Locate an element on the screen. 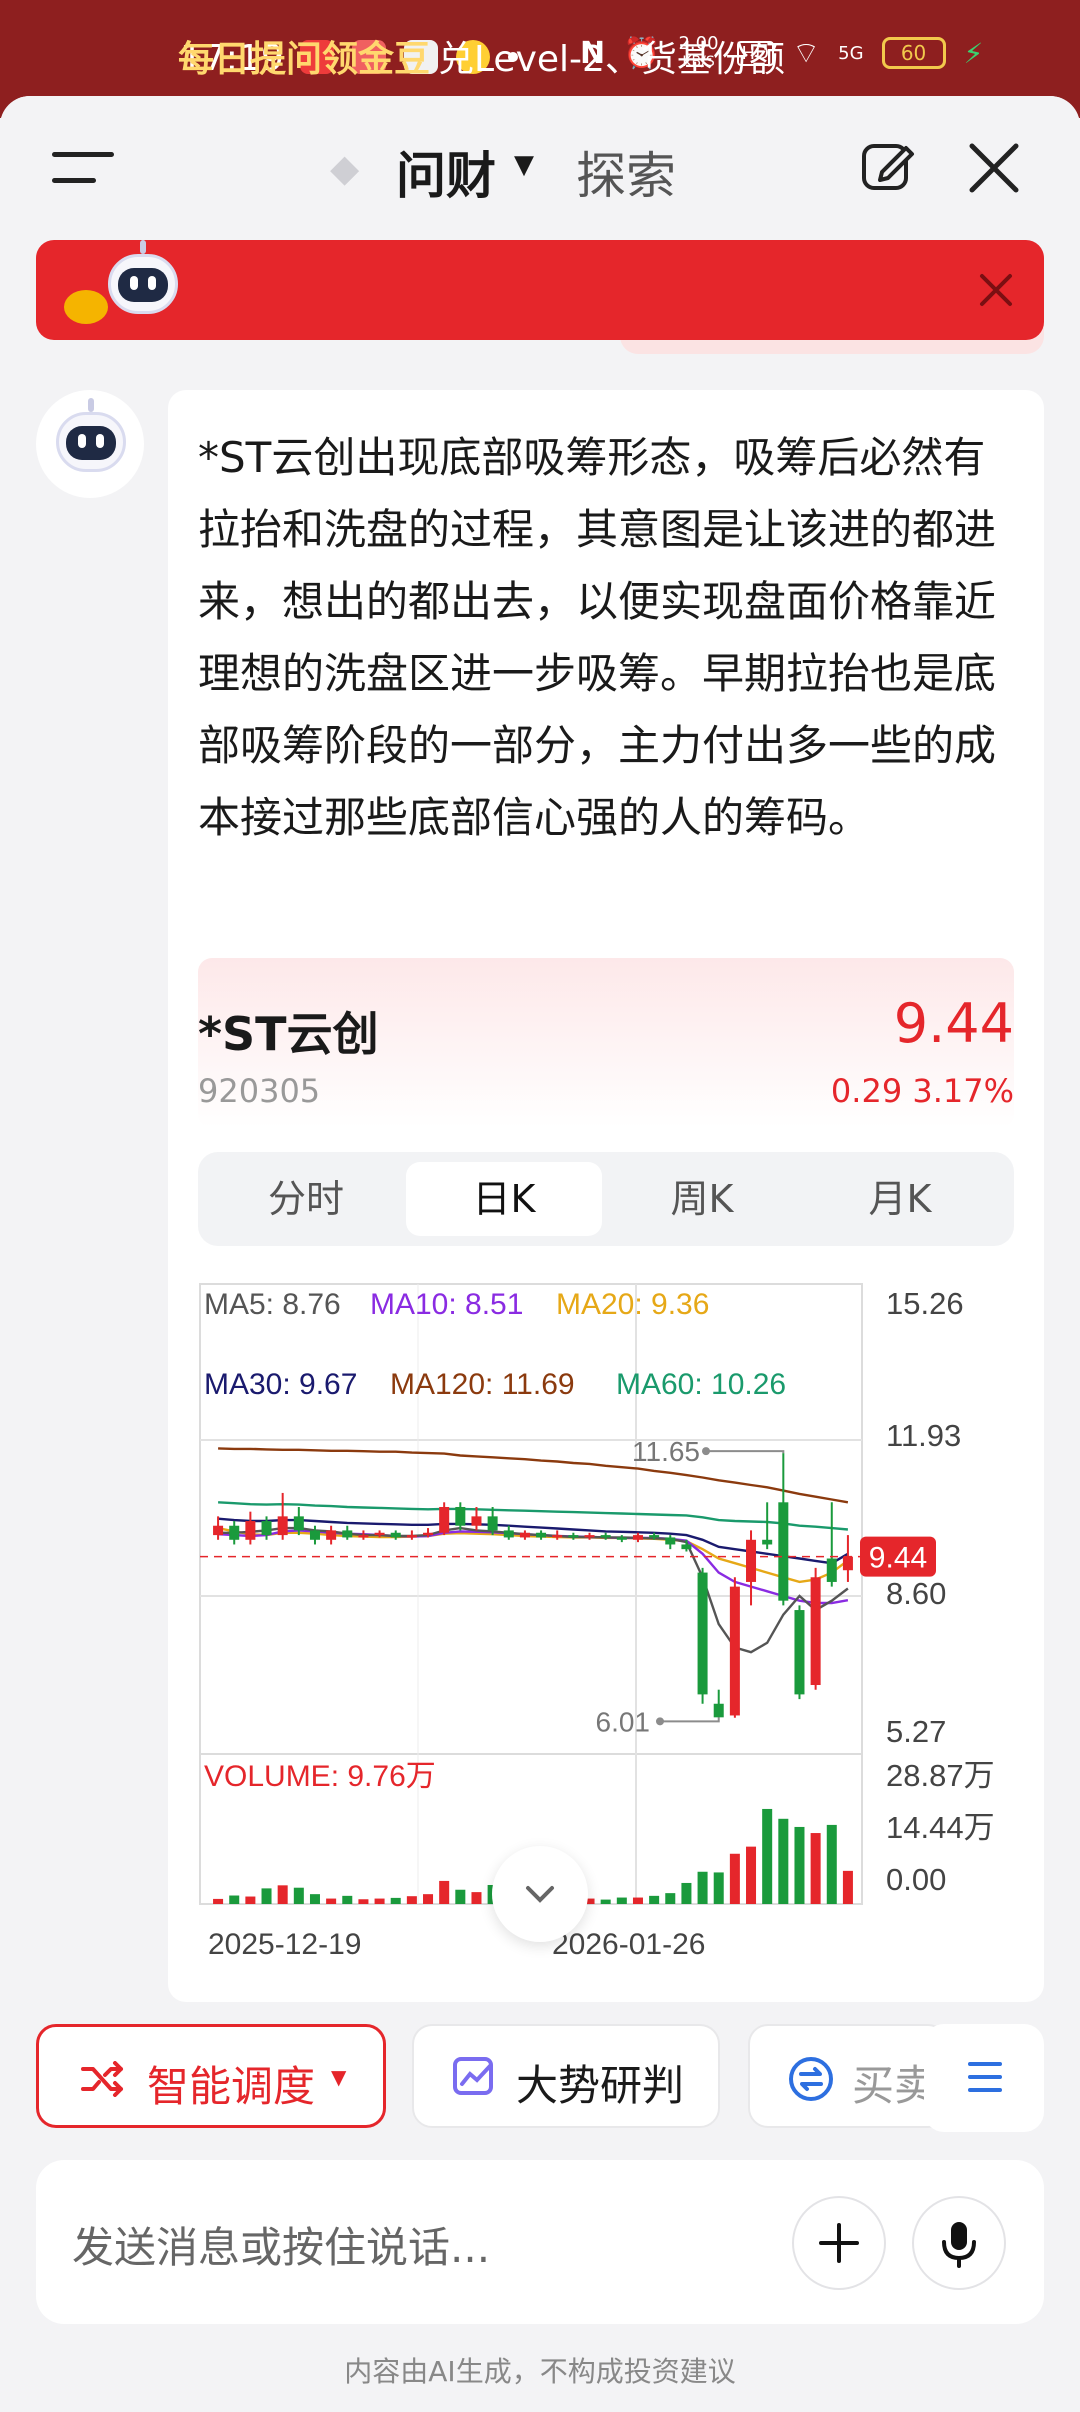 The width and height of the screenshot is (1080, 2412). ma-legend-label: MA5: 8.76 is located at coordinates (272, 1304).